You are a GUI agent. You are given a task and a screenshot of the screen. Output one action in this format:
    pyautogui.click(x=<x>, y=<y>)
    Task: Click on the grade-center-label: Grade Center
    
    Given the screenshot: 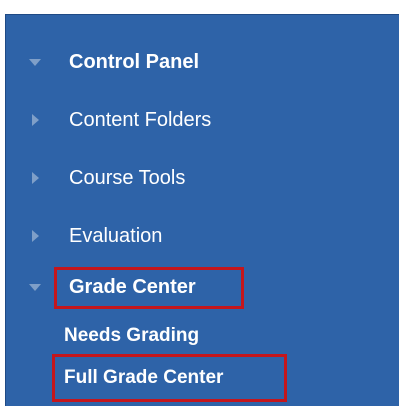 What is the action you would take?
    pyautogui.click(x=132, y=286)
    